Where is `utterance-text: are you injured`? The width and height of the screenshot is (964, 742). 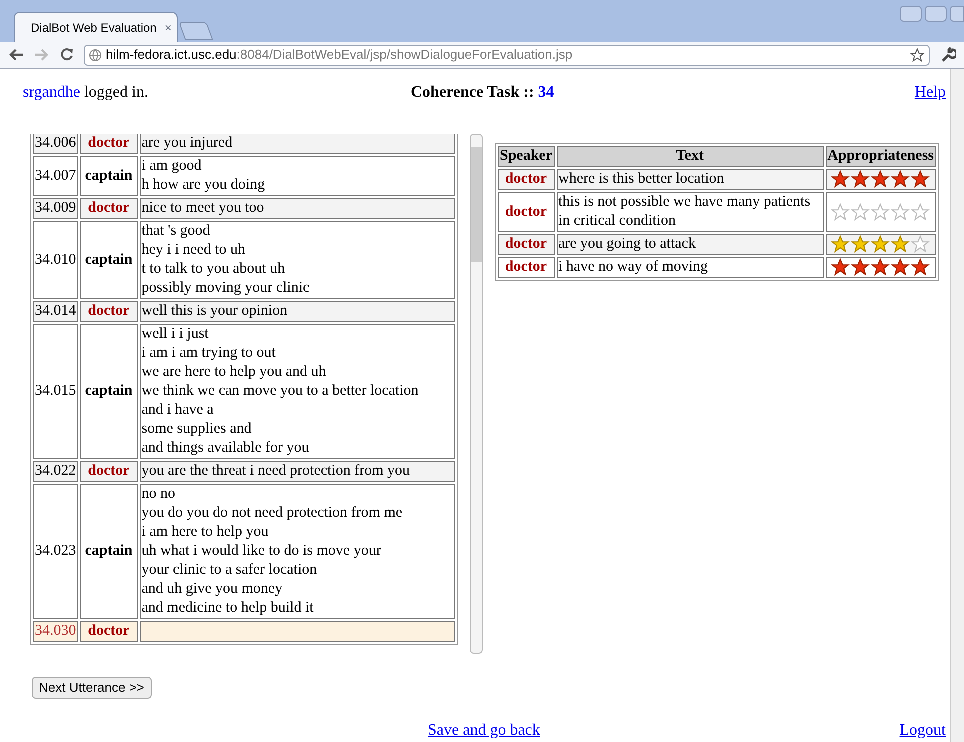
utterance-text: are you injured is located at coordinates (297, 144).